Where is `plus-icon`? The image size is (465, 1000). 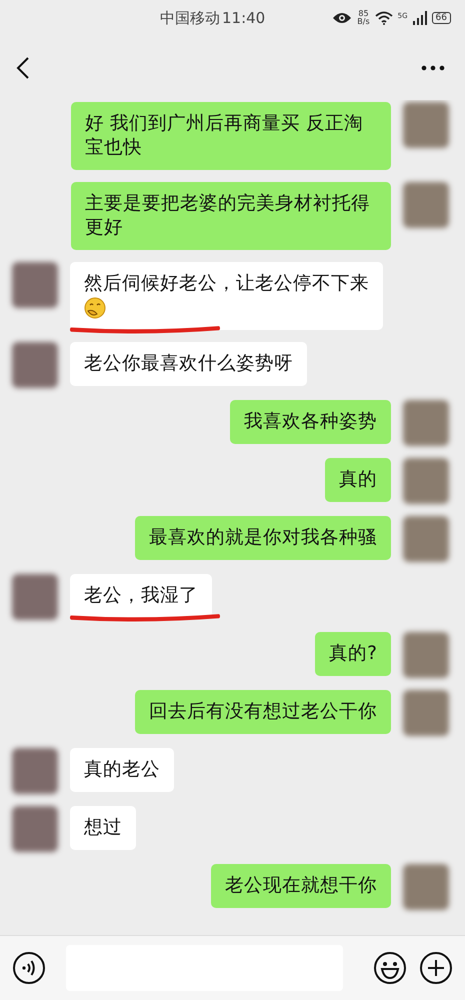
plus-icon is located at coordinates (436, 968).